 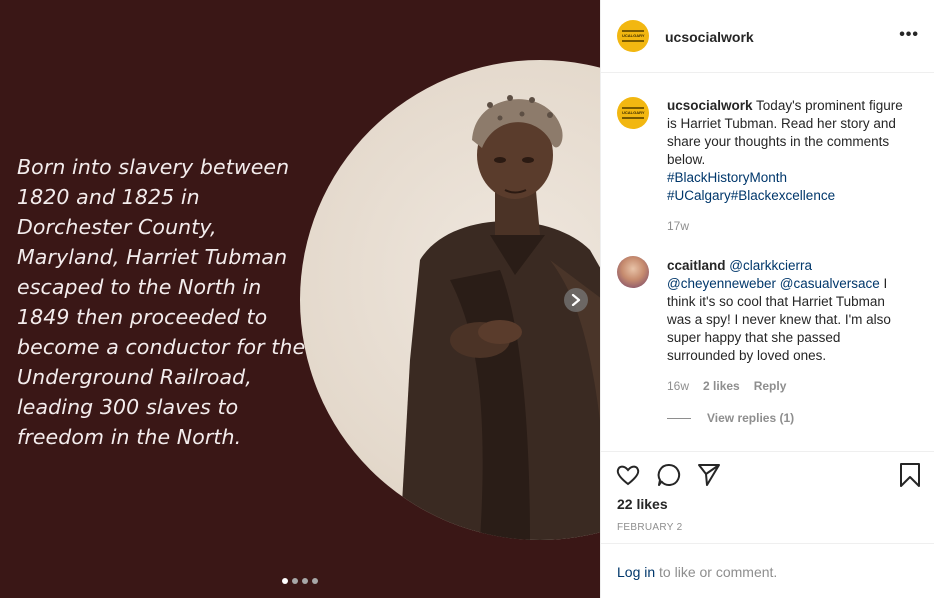 I want to click on avatar: UCALGARY, so click(x=633, y=36).